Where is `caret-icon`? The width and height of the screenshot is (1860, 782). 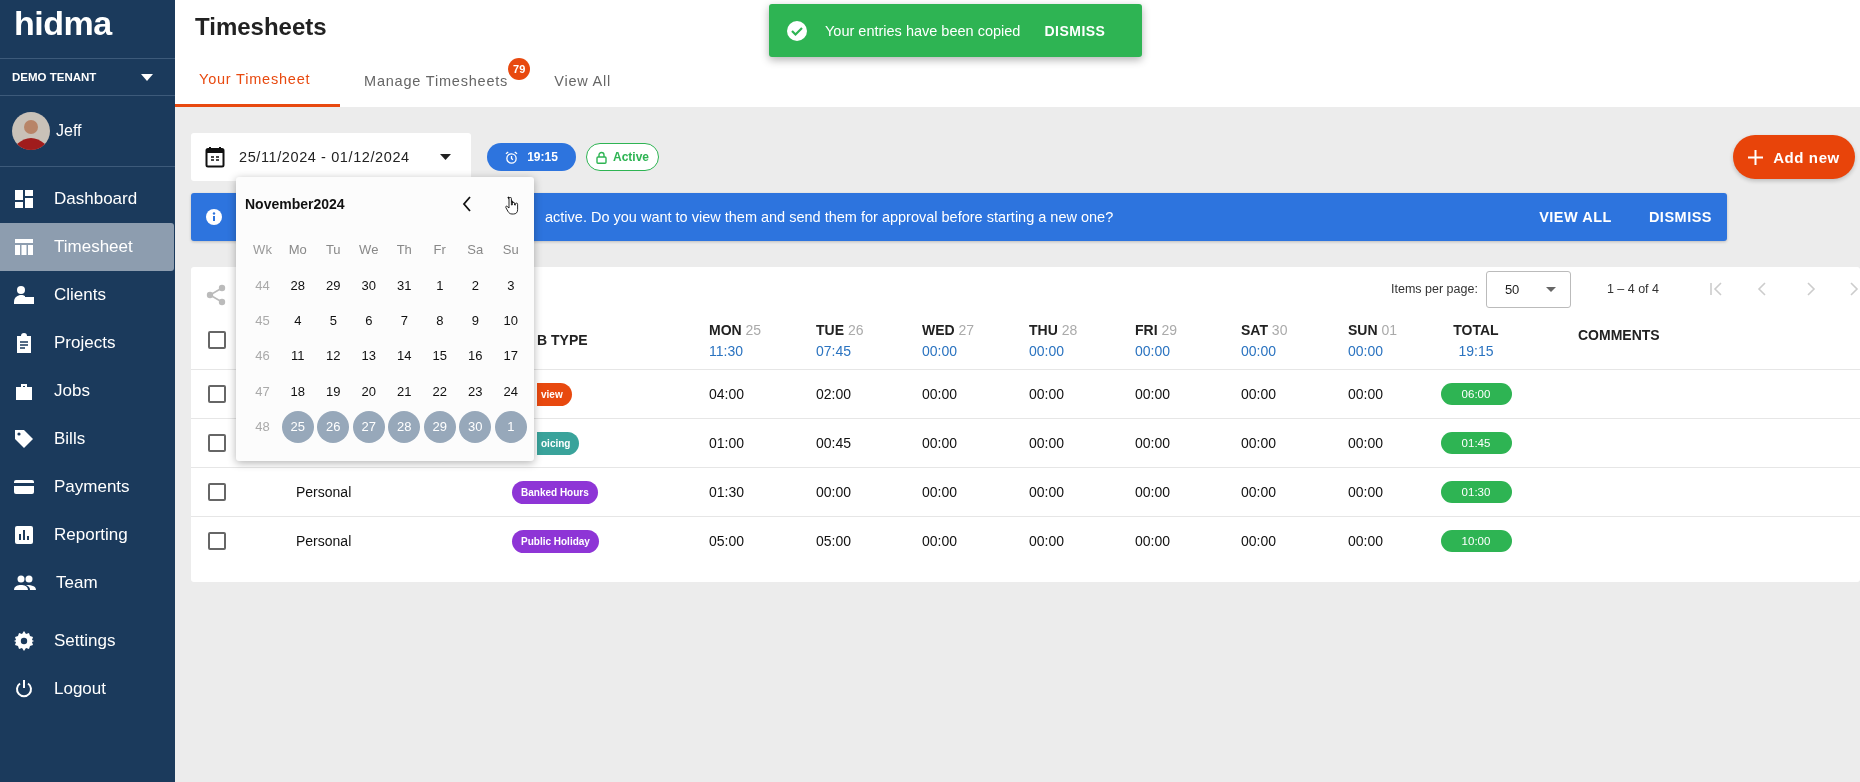 caret-icon is located at coordinates (147, 77).